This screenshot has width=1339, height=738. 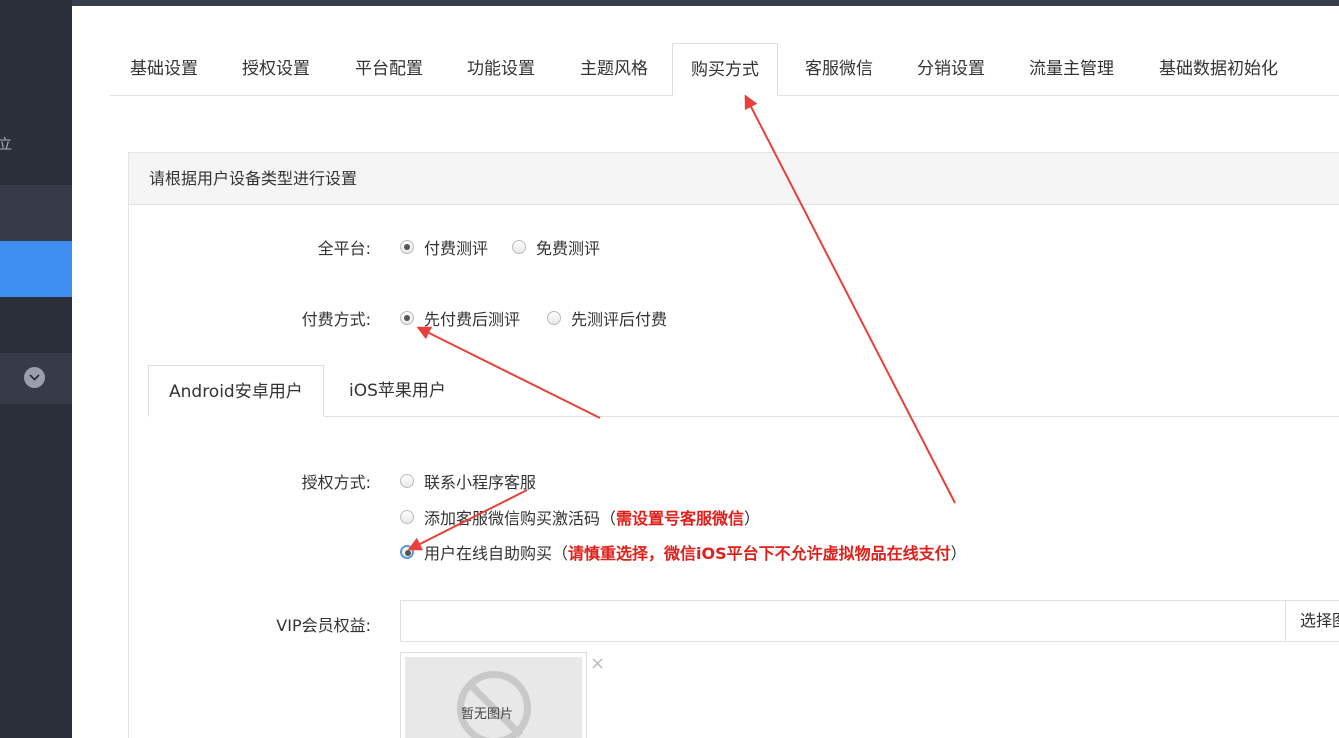 What do you see at coordinates (36, 92) in the screenshot?
I see `sidebar-top: 立` at bounding box center [36, 92].